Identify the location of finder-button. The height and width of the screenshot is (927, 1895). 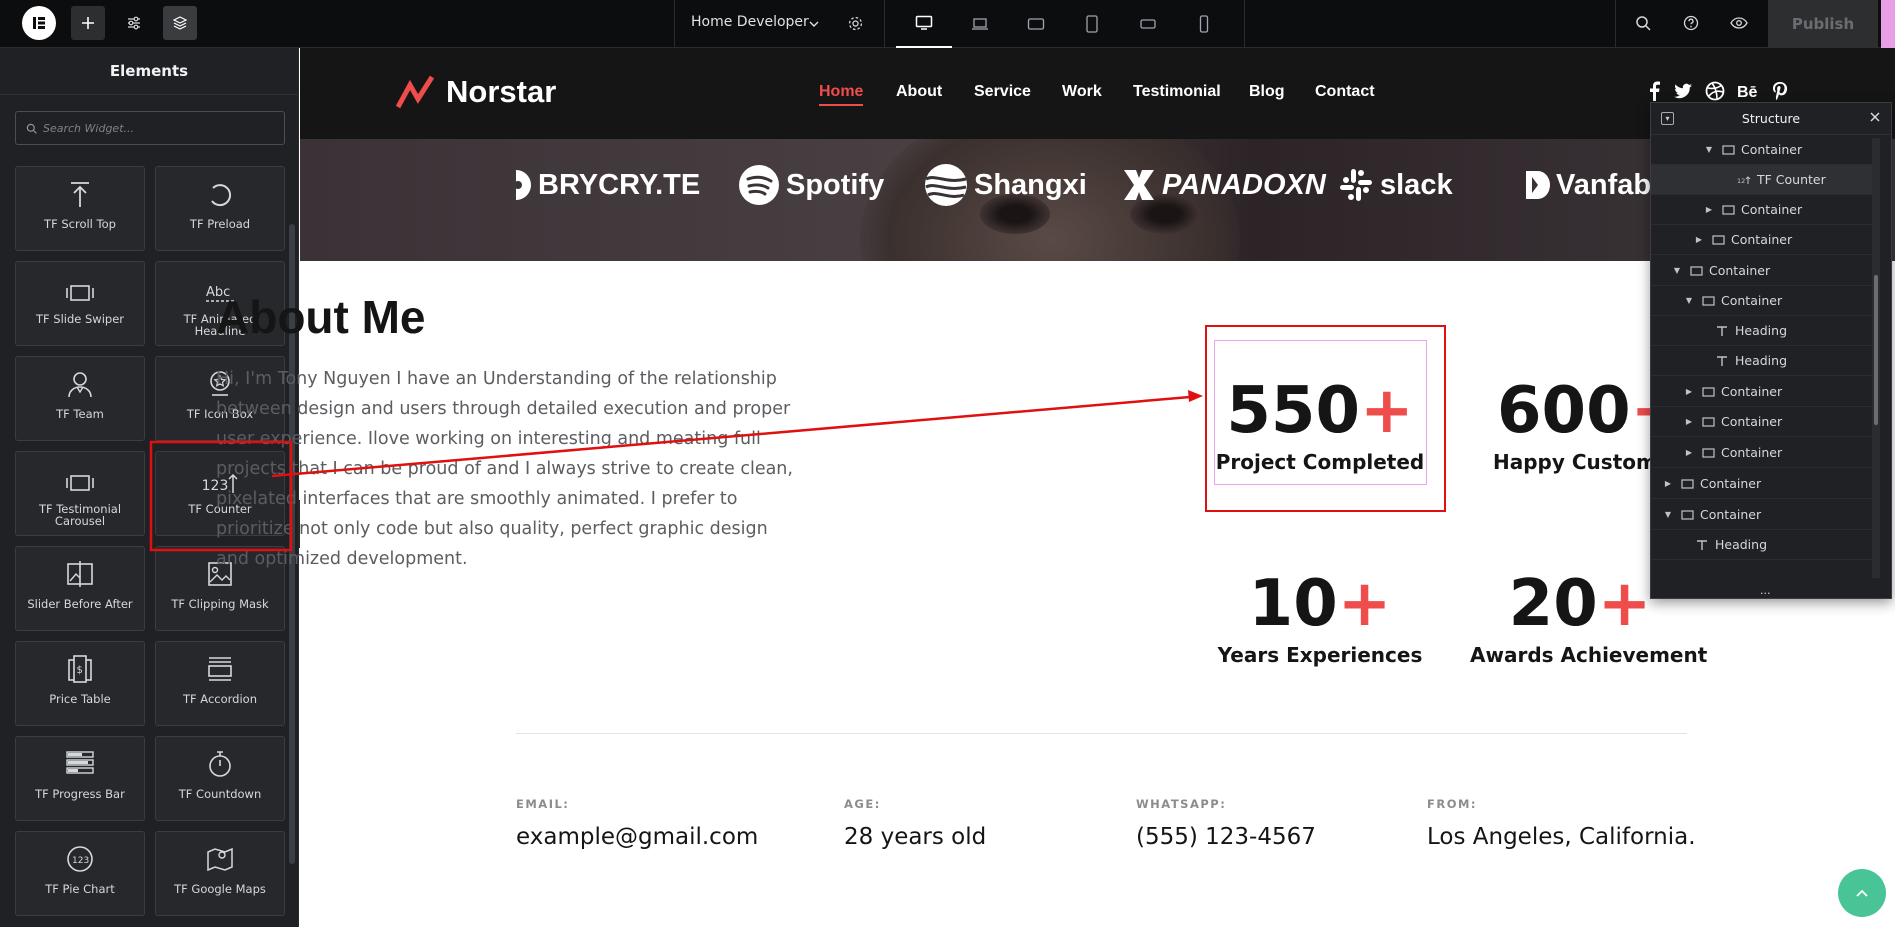
(1643, 23).